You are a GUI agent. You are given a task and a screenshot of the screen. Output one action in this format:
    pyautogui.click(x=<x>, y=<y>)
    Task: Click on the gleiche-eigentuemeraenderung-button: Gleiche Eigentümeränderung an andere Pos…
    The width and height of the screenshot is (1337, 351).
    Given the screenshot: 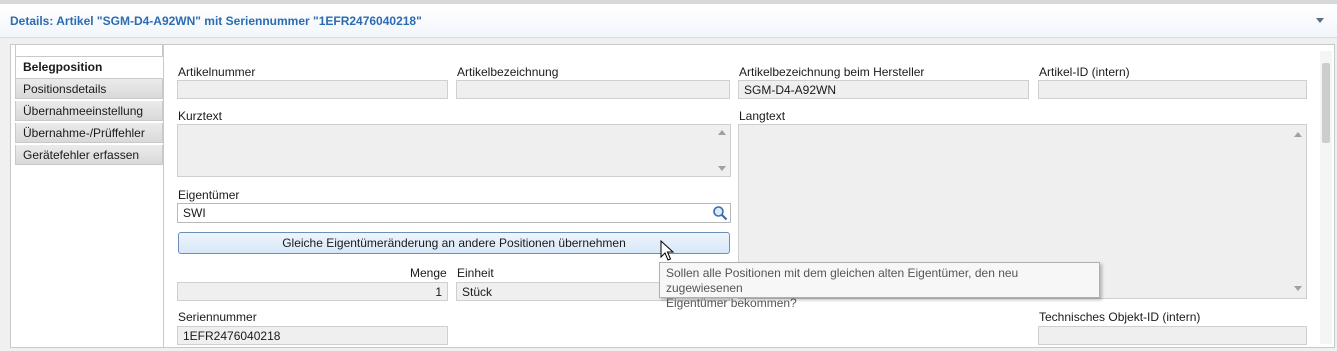 What is the action you would take?
    pyautogui.click(x=454, y=243)
    